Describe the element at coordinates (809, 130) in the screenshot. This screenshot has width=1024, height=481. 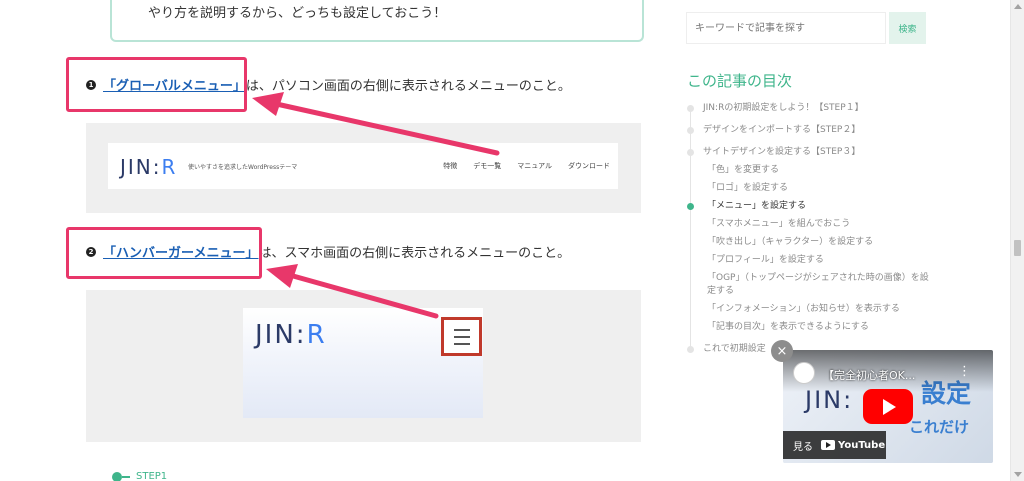
I see `toc-item-import-design: デザインをインポートする【STEP２】` at that location.